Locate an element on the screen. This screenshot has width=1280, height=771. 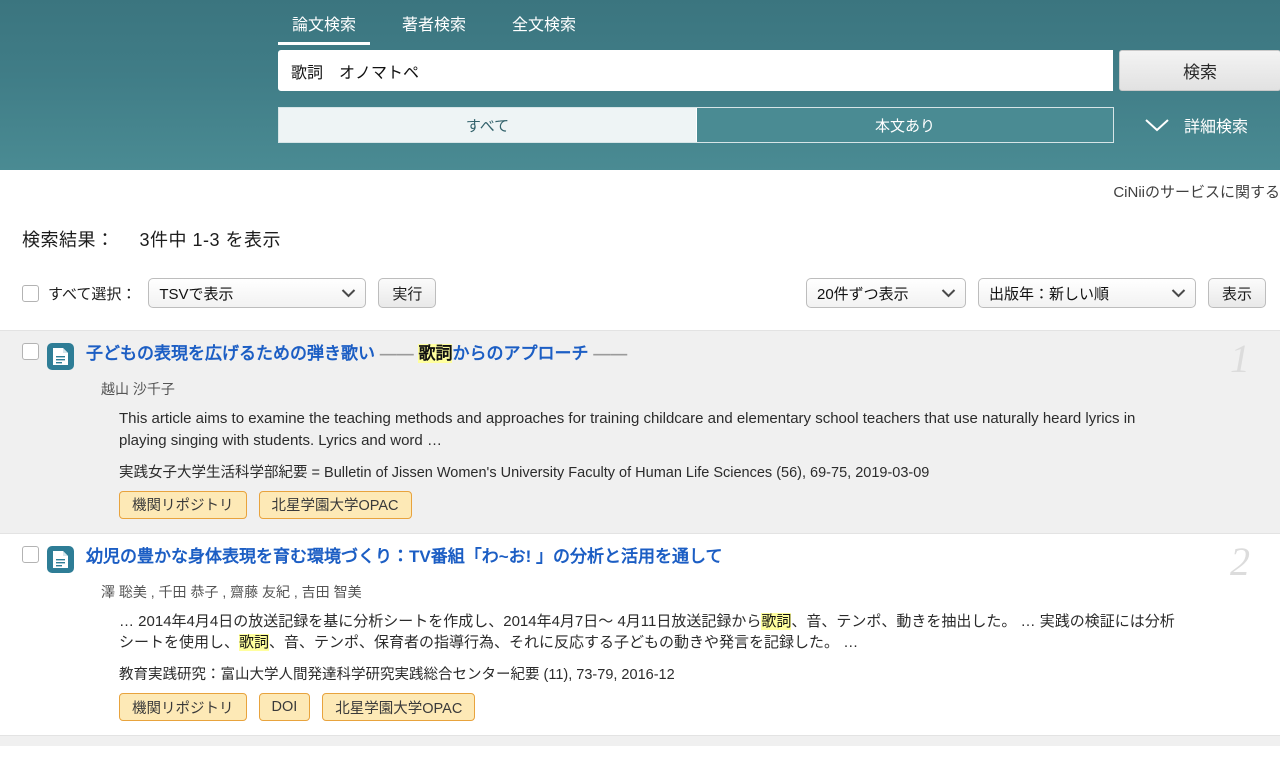
result-header: 子どもの表現を広げるための弾き歌い —— 歌詞からのアプローチ —— is located at coordinates (601, 356).